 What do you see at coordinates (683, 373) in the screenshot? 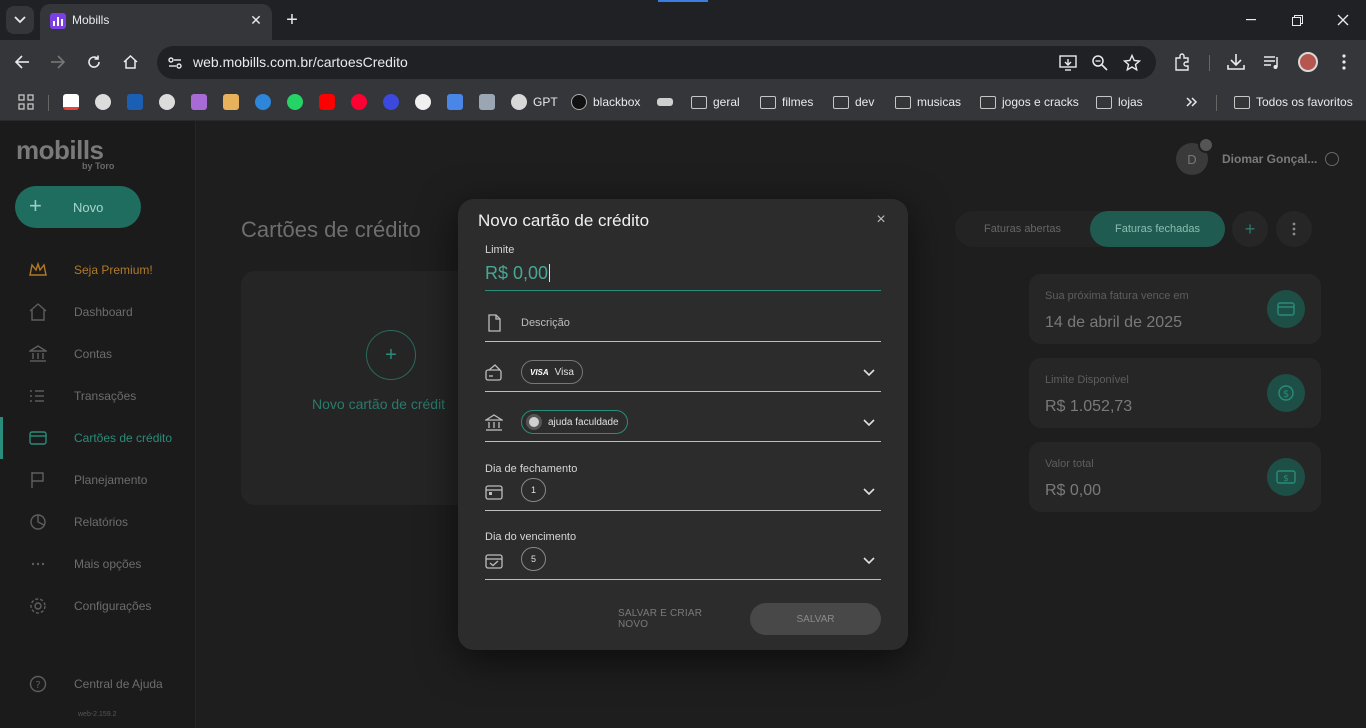
I see `card-brand-select: VISA Visa` at bounding box center [683, 373].